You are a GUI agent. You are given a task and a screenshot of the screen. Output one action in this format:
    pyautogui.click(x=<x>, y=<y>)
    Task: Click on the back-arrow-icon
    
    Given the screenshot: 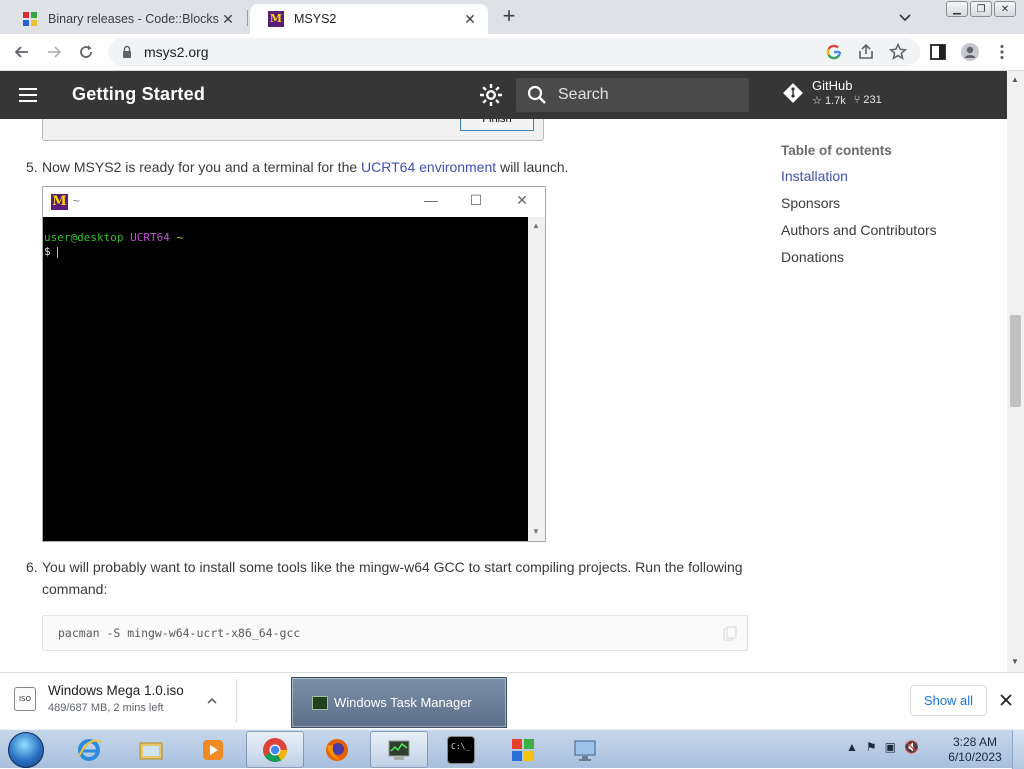 What is the action you would take?
    pyautogui.click(x=22, y=52)
    